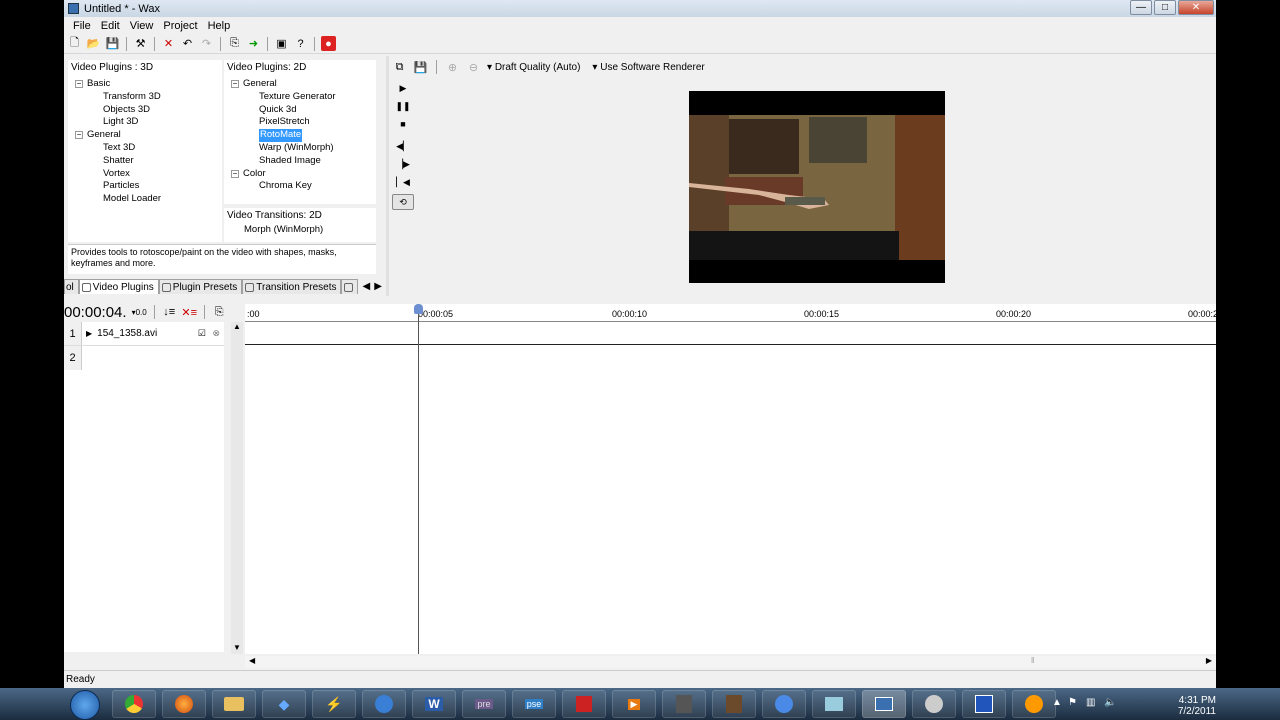  Describe the element at coordinates (145, 199) in the screenshot. I see `tree-item: Model Loader` at that location.